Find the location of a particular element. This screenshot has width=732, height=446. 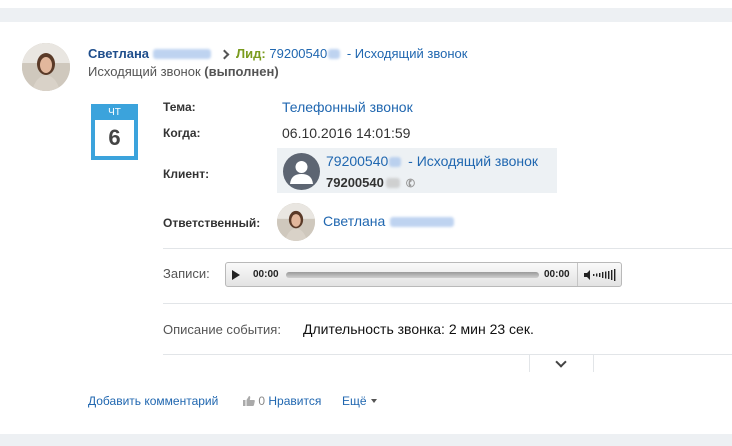

add-comment-link: Добавить комментарий is located at coordinates (153, 401).